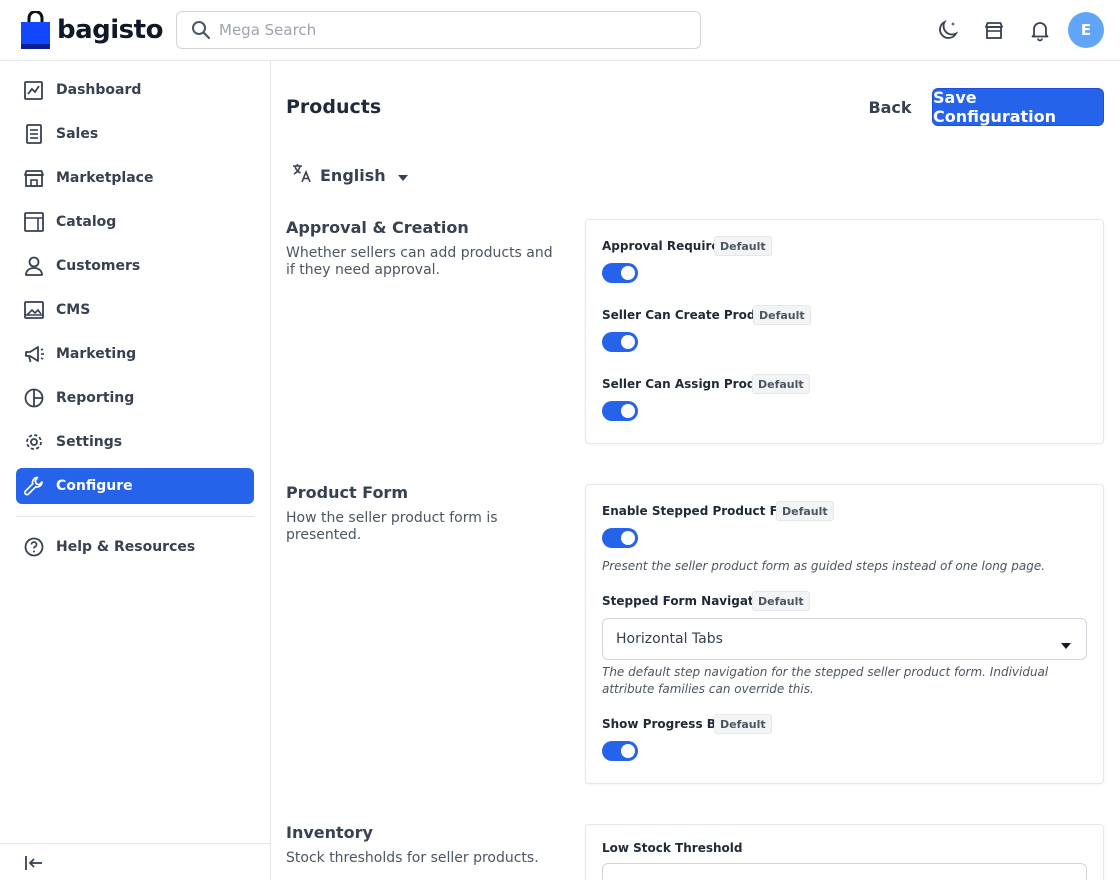 This screenshot has width=1120, height=880. I want to click on section-title-product-form: Product Form, so click(347, 492).